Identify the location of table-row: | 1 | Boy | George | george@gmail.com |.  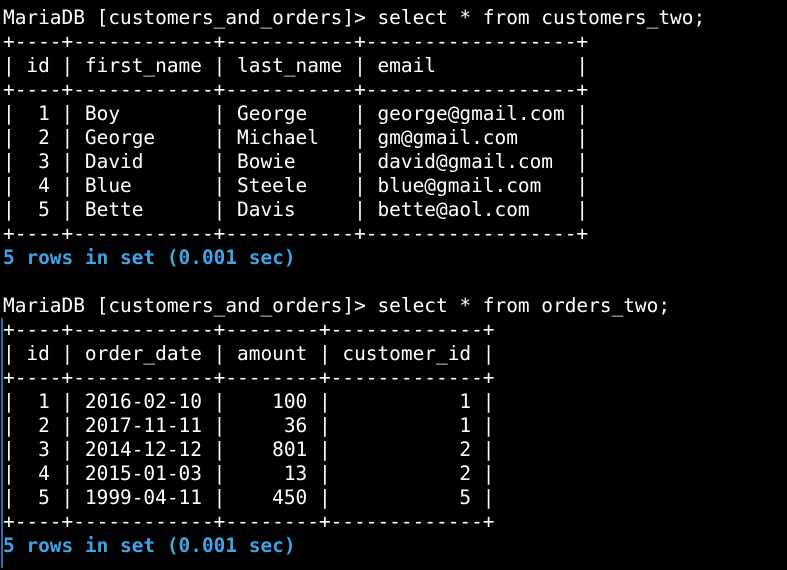
(296, 113).